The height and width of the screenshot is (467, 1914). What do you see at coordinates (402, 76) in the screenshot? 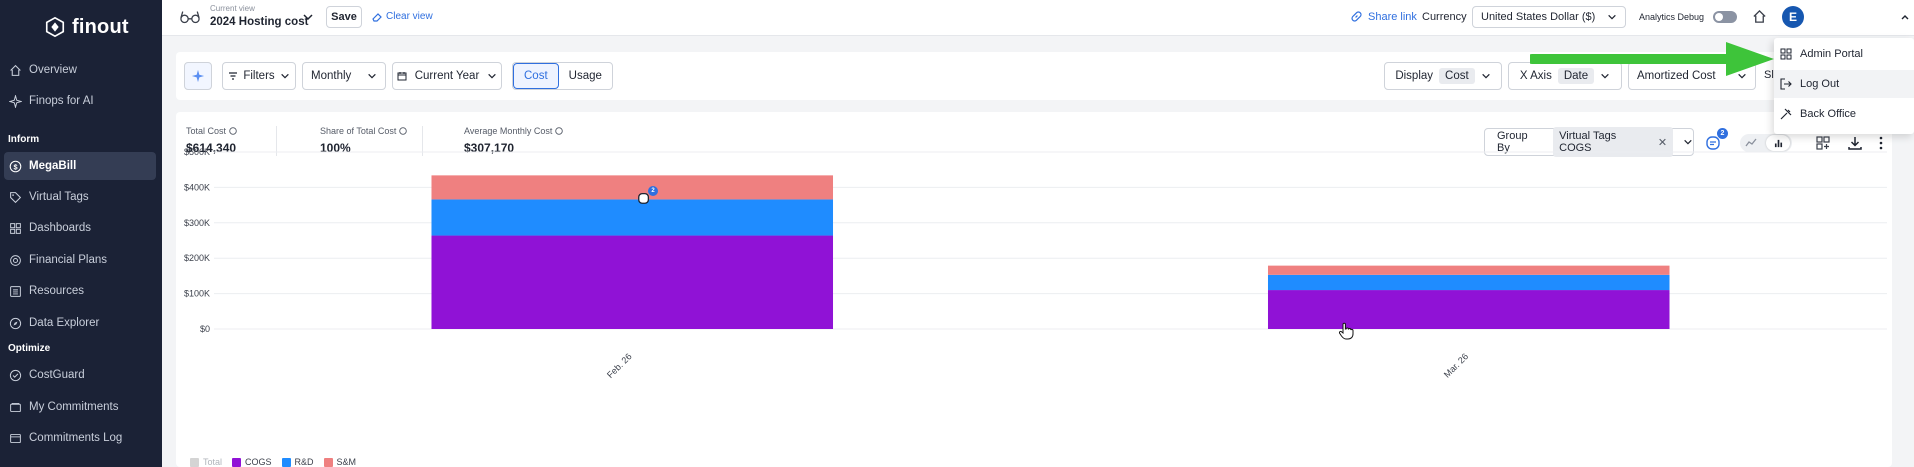
I see `calendar-icon` at bounding box center [402, 76].